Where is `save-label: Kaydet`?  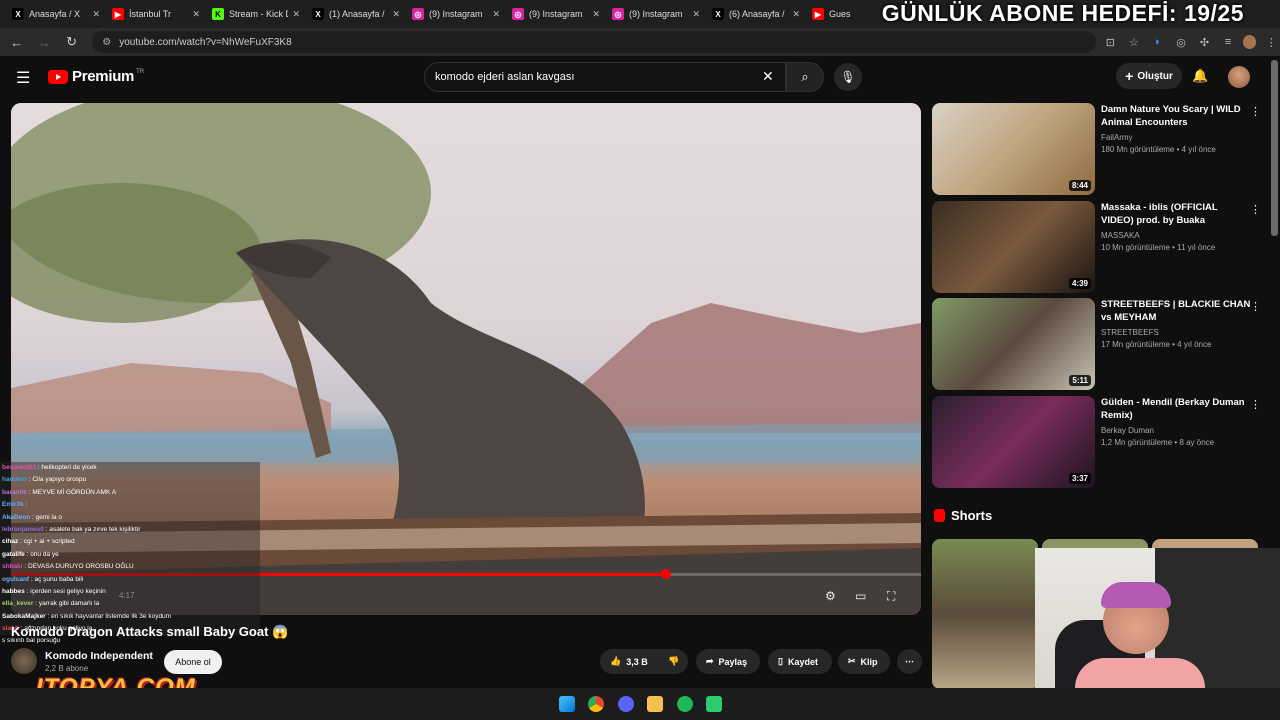 save-label: Kaydet is located at coordinates (802, 661).